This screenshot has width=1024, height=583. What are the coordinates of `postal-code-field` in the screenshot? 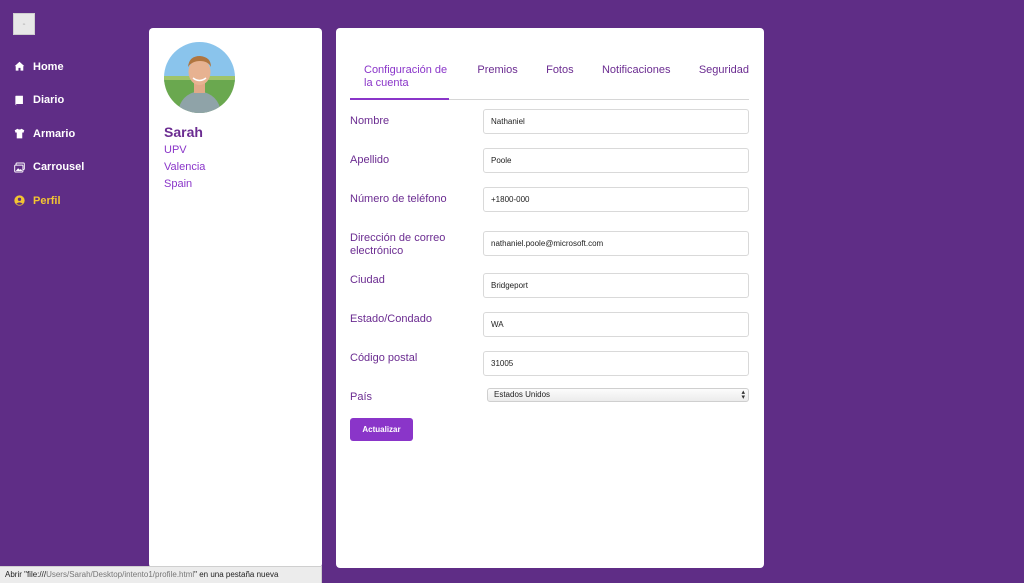 It's located at (616, 363).